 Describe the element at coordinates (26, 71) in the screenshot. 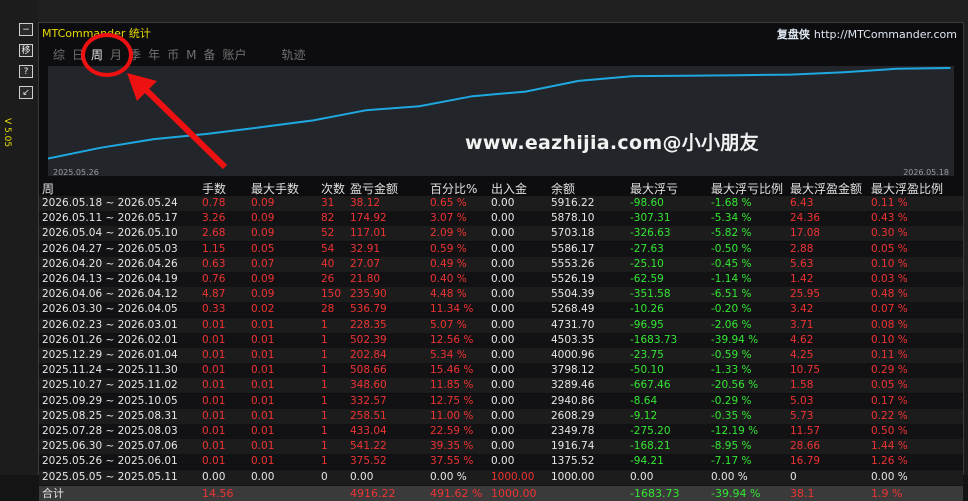

I see `help-button: ?` at that location.